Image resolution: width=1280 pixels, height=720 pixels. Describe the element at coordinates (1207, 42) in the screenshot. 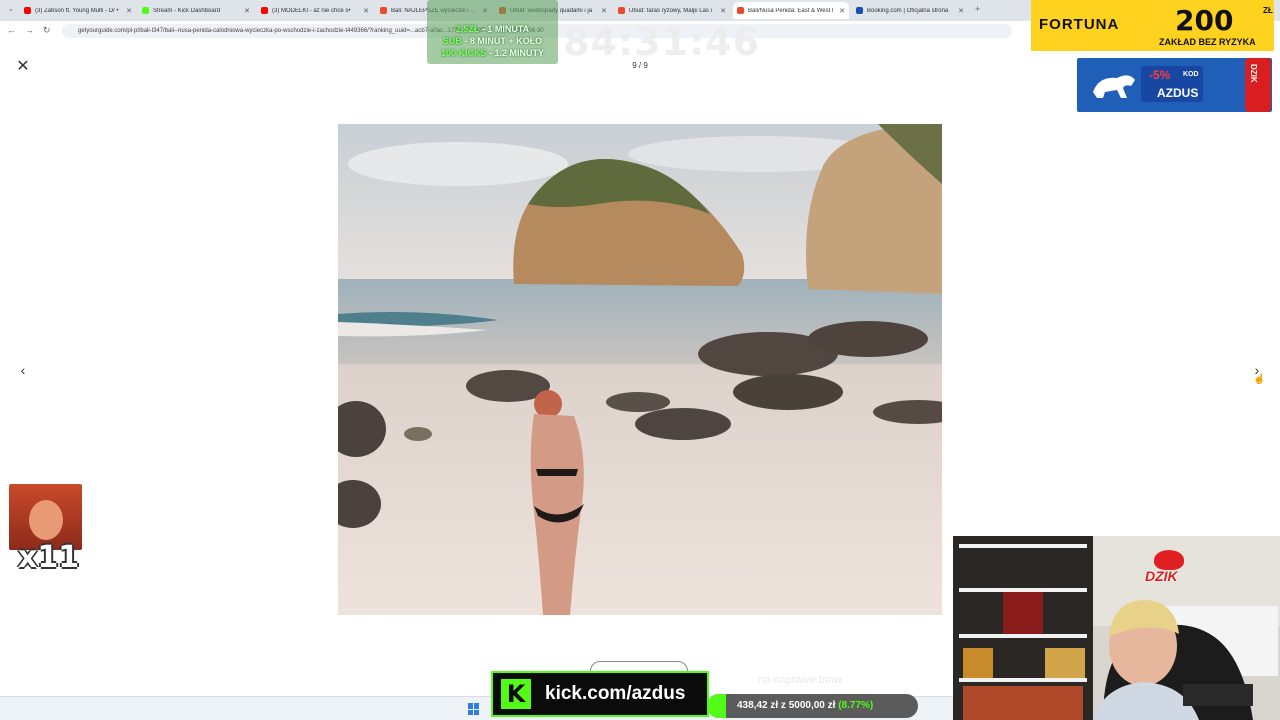

I see `fortuna-subtitle: ZAKŁAD BEZ RYZYKA` at that location.